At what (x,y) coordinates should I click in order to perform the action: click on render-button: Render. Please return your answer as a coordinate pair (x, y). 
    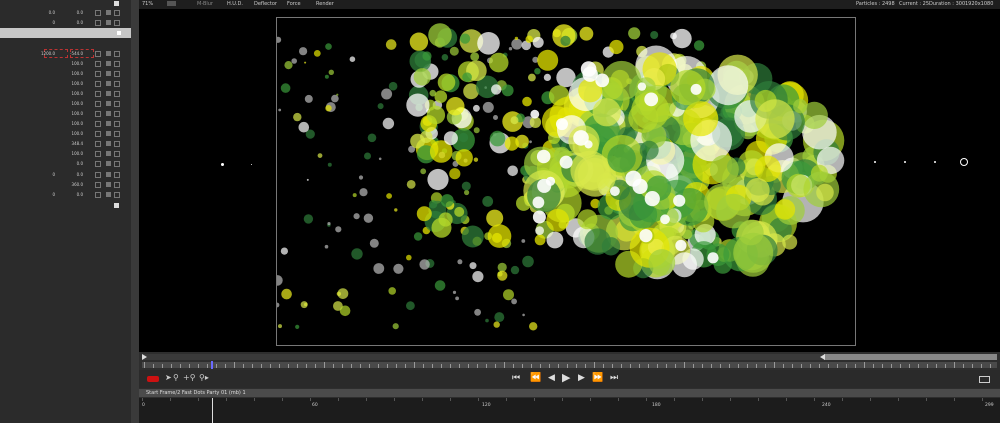
    Looking at the image, I should click on (325, 4).